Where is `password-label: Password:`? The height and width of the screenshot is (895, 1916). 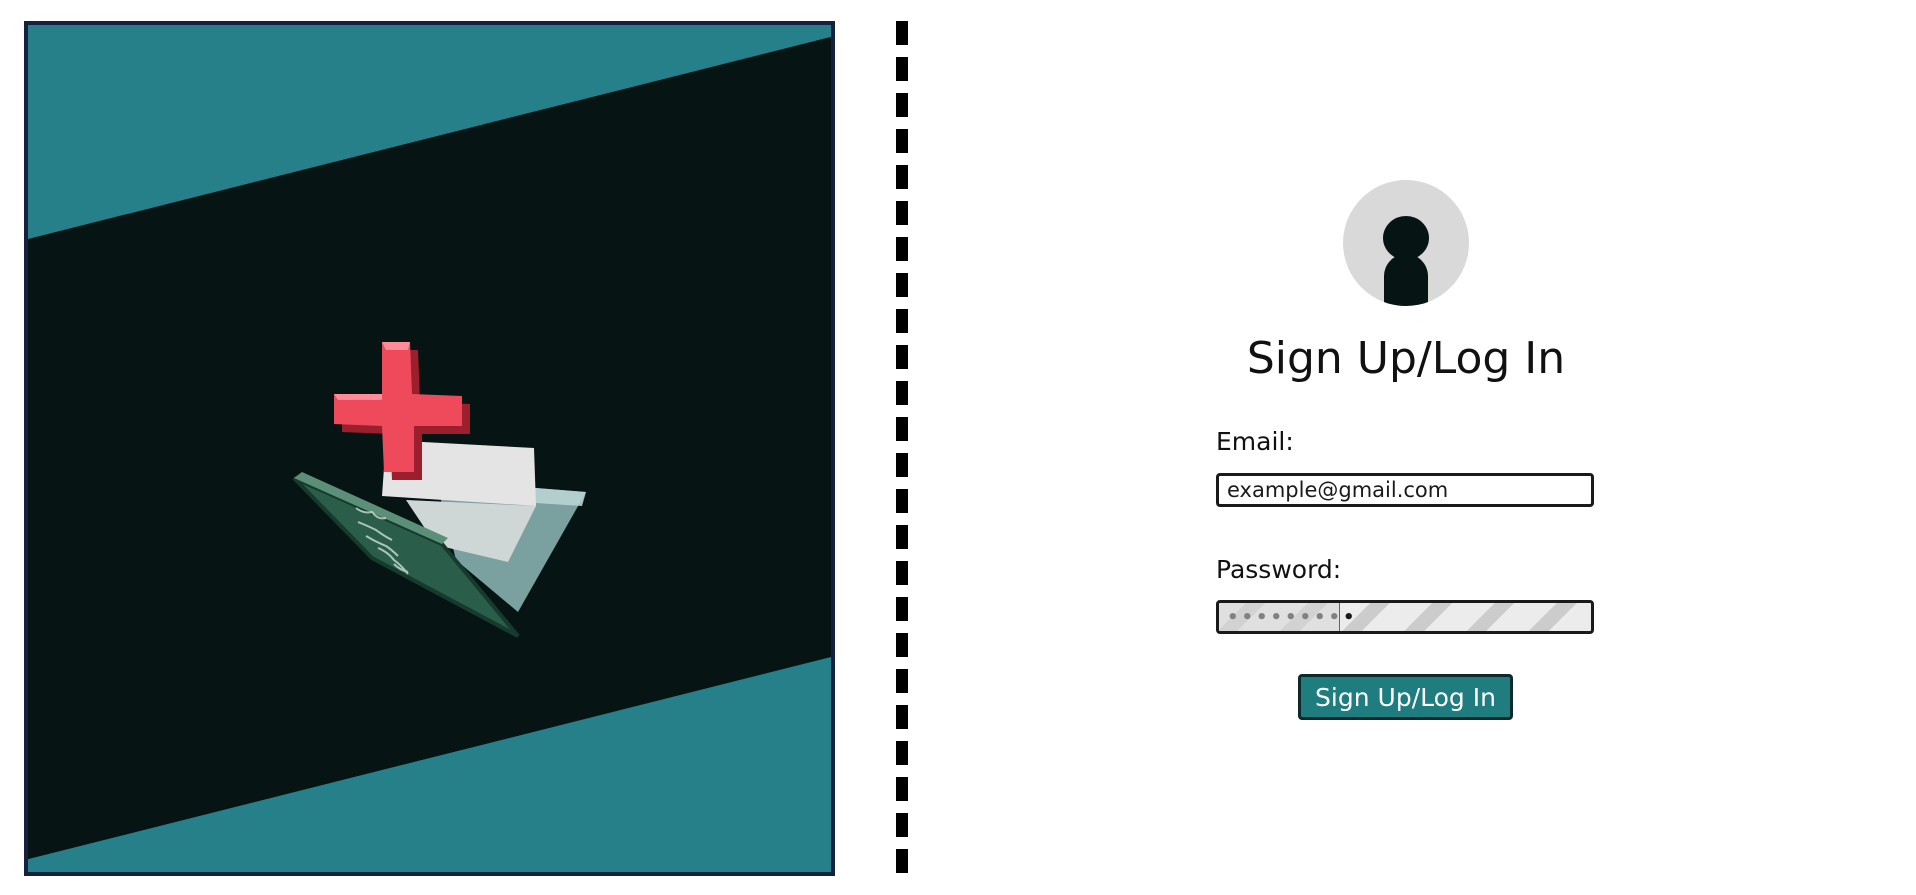
password-label: Password: is located at coordinates (1279, 569).